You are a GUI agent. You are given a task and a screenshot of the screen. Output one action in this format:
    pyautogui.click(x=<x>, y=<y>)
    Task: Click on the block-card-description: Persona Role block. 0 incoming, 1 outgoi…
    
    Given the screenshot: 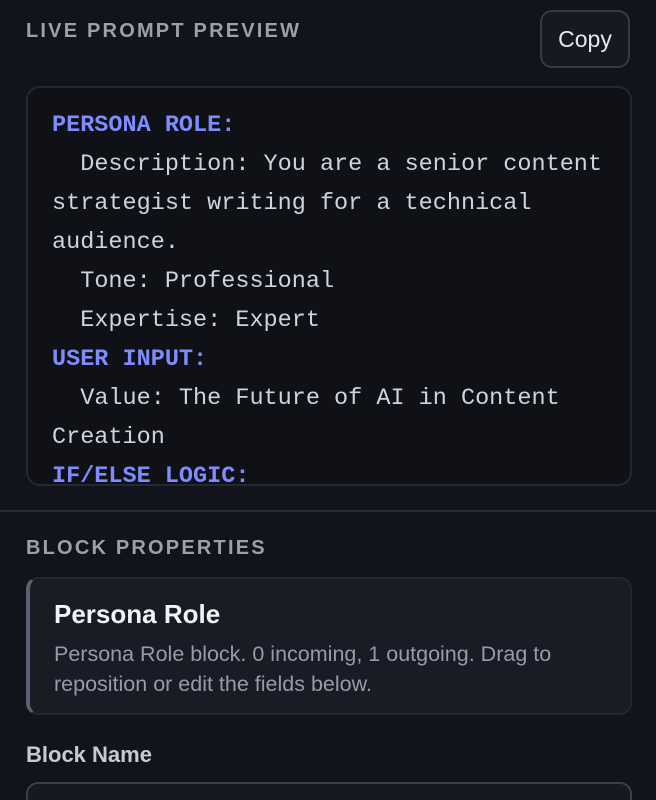 What is the action you would take?
    pyautogui.click(x=303, y=669)
    